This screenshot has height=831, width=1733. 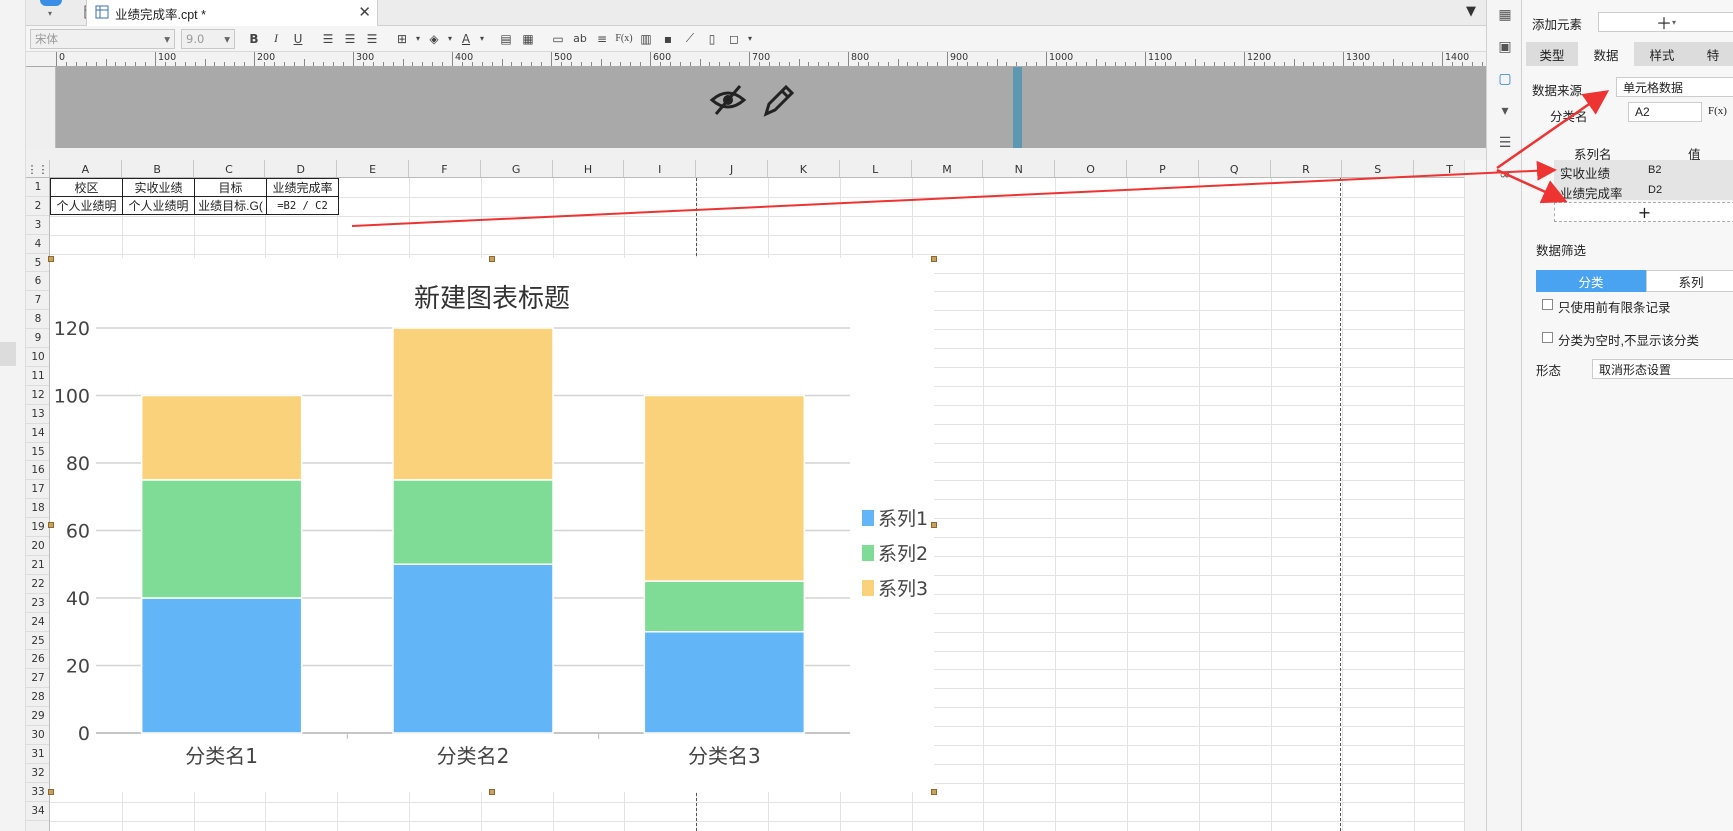 What do you see at coordinates (230, 205) in the screenshot?
I see `cell-c2: 业绩目标.G(` at bounding box center [230, 205].